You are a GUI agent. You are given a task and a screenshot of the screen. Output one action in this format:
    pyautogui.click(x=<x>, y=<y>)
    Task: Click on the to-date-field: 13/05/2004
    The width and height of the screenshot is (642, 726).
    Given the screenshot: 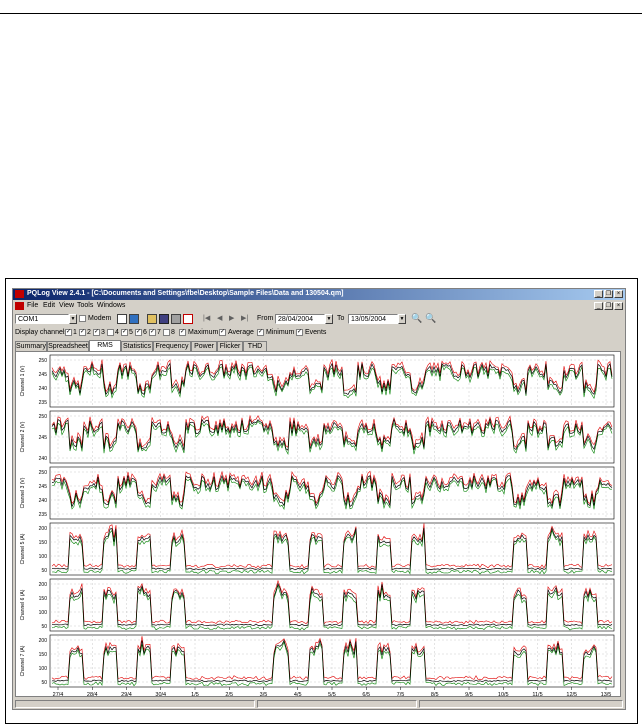 What is the action you would take?
    pyautogui.click(x=373, y=319)
    